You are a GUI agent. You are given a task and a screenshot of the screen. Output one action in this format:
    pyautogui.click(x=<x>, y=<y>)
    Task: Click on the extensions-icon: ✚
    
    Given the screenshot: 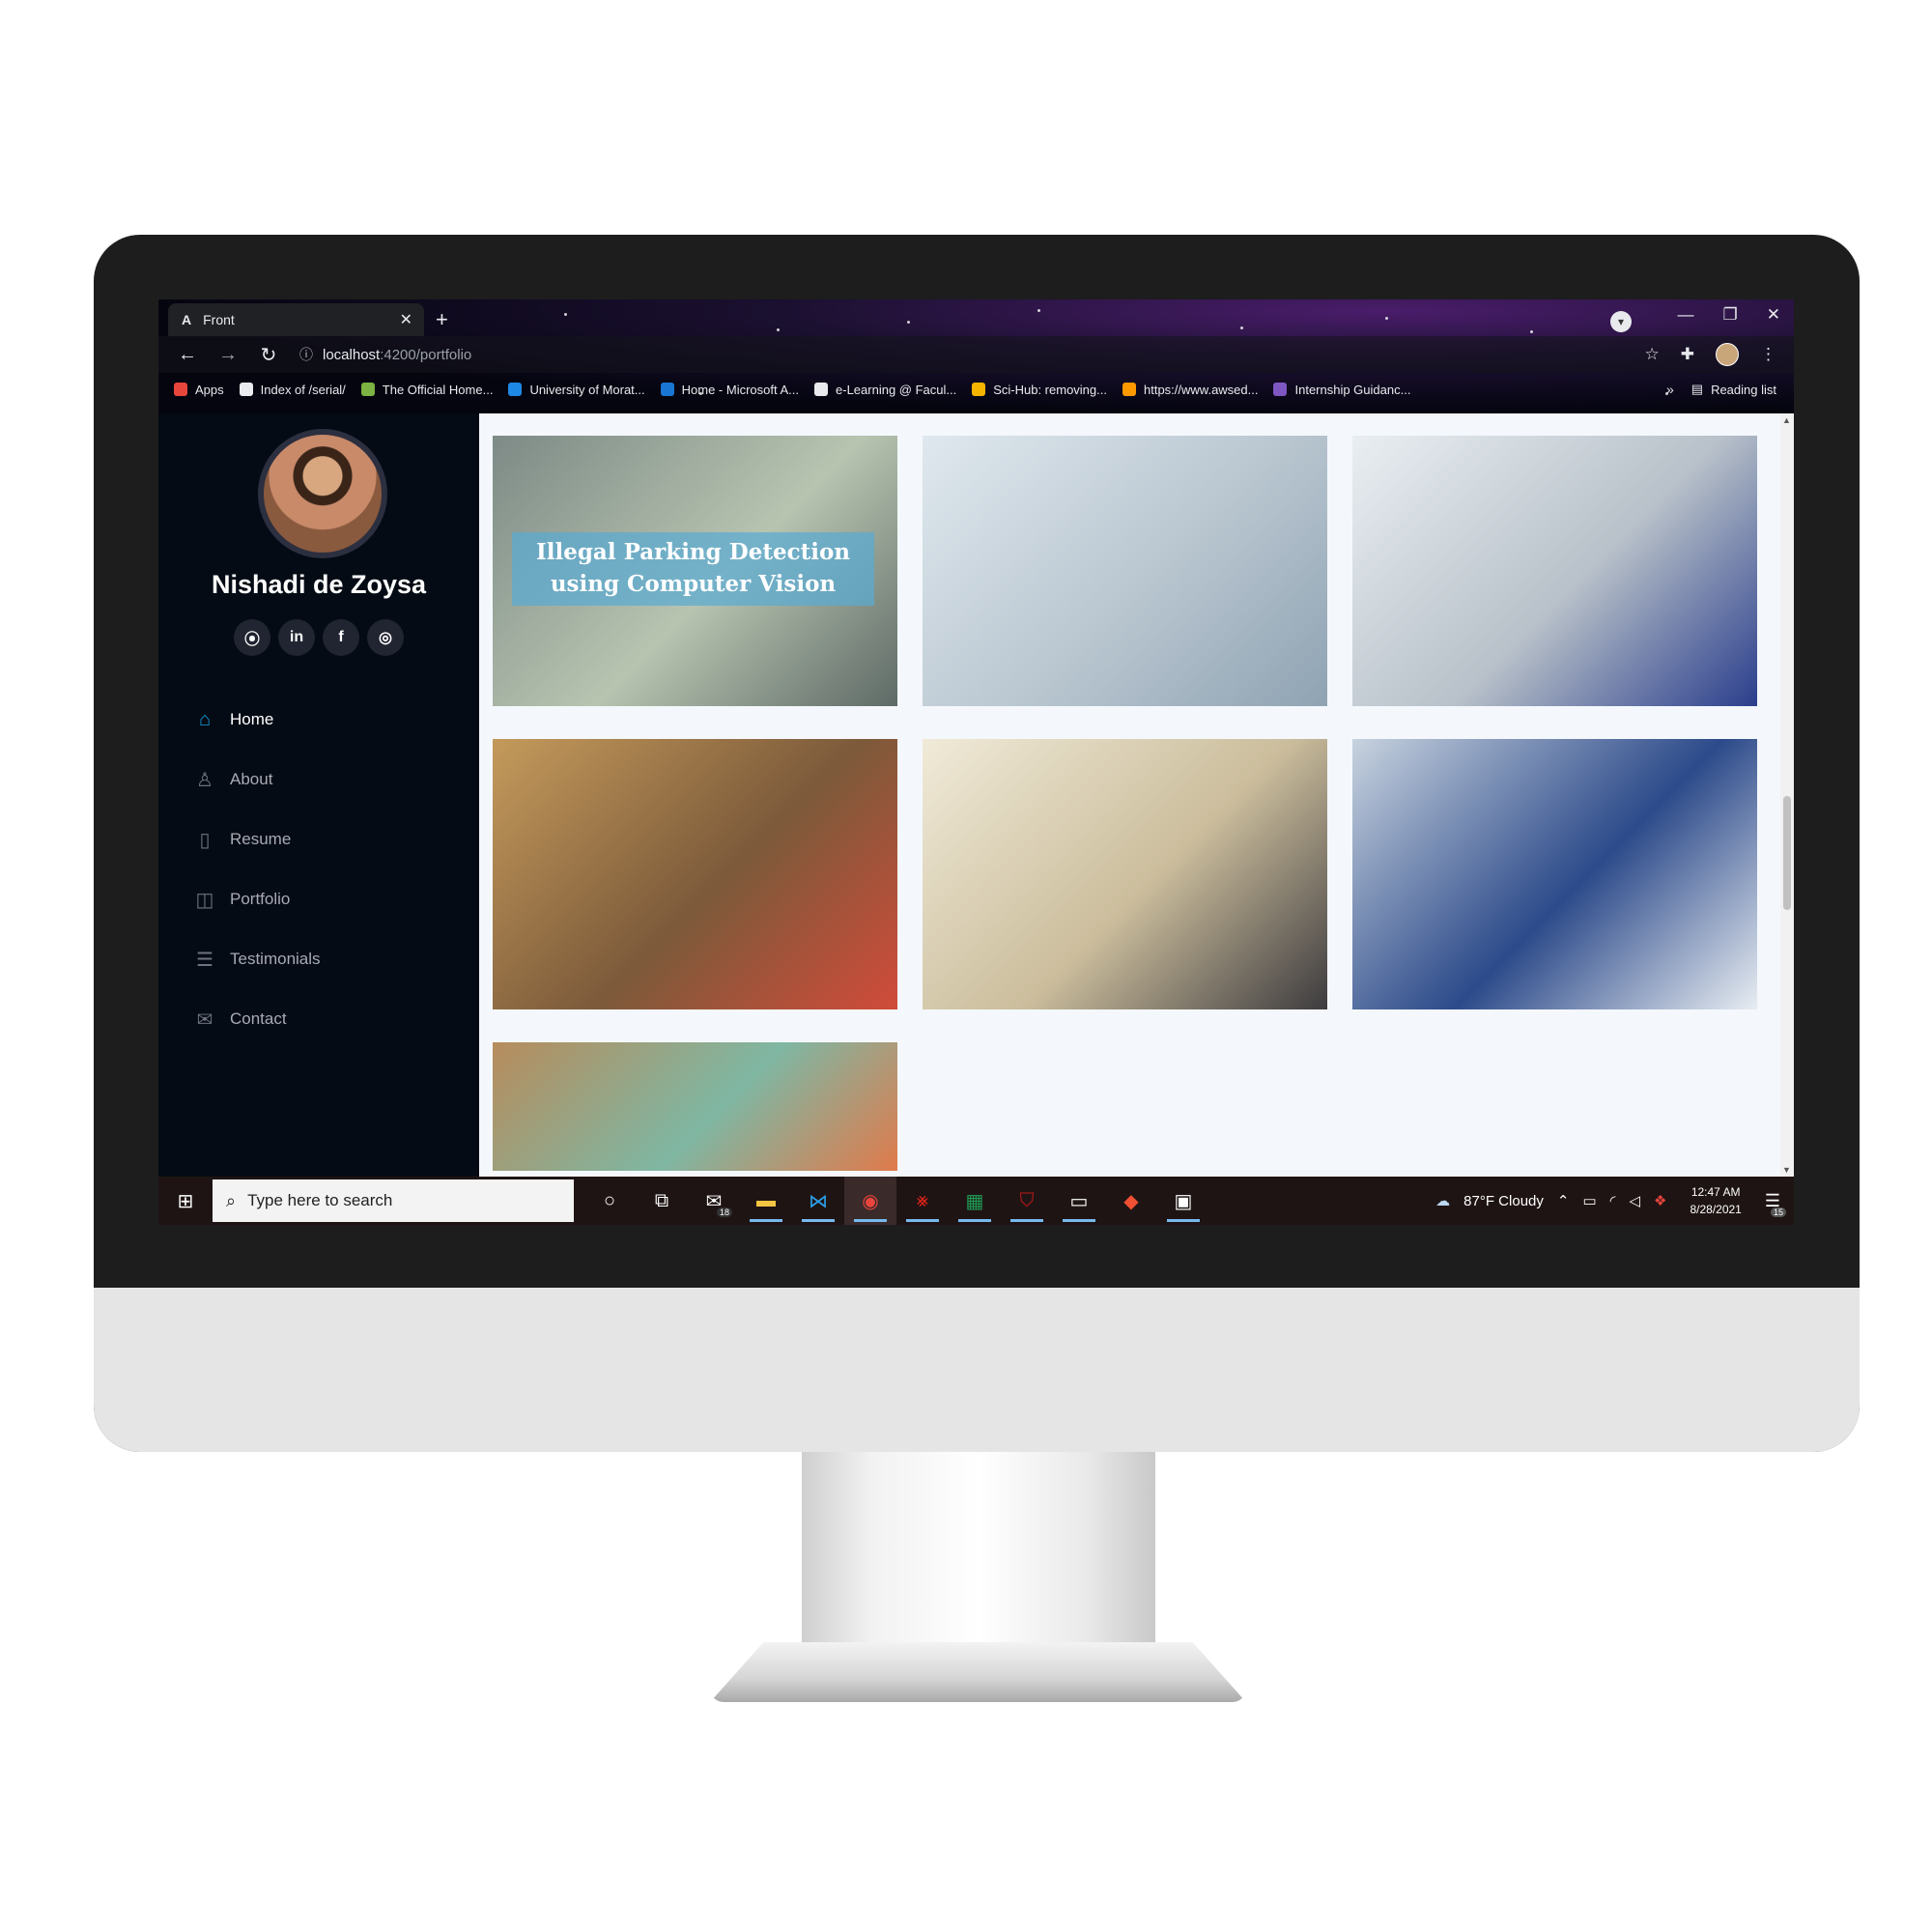 What is the action you would take?
    pyautogui.click(x=1687, y=354)
    